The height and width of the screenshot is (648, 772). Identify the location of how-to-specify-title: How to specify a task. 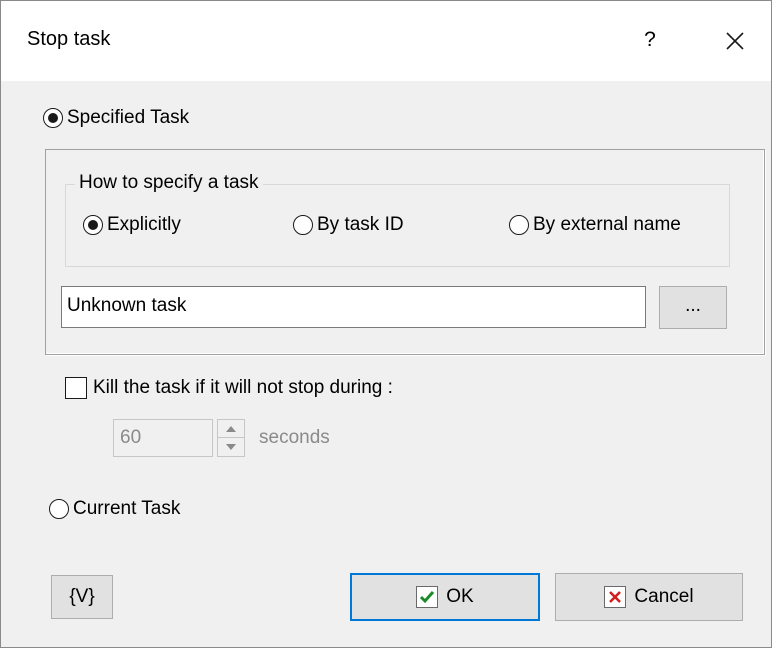
(169, 183).